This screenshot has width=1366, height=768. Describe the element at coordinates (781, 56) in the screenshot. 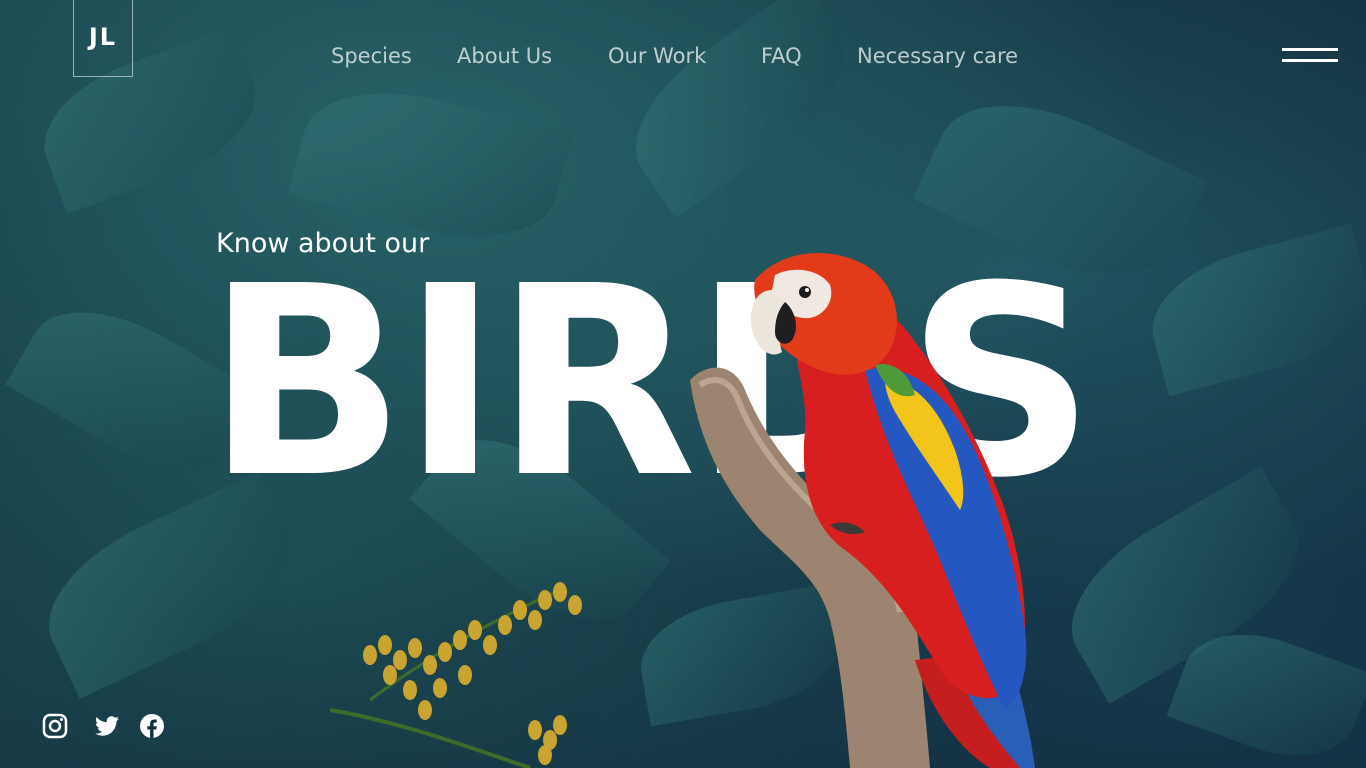

I see `nav-item-faq: FAQ` at that location.